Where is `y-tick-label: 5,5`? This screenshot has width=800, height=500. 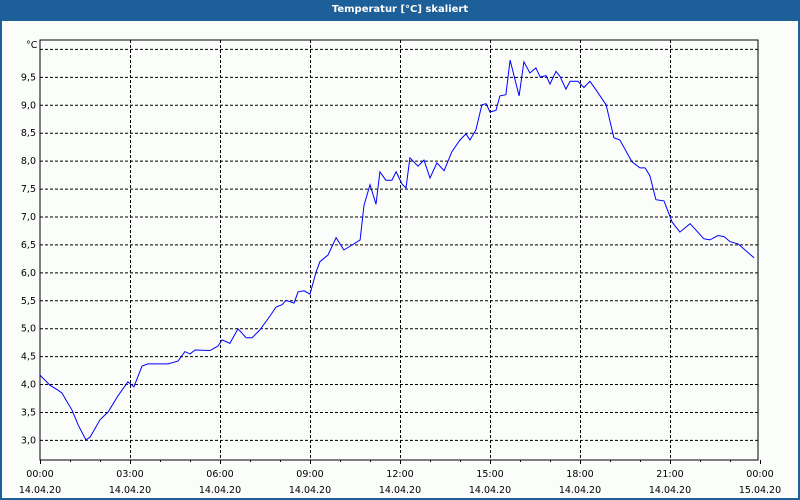 y-tick-label: 5,5 is located at coordinates (28, 301).